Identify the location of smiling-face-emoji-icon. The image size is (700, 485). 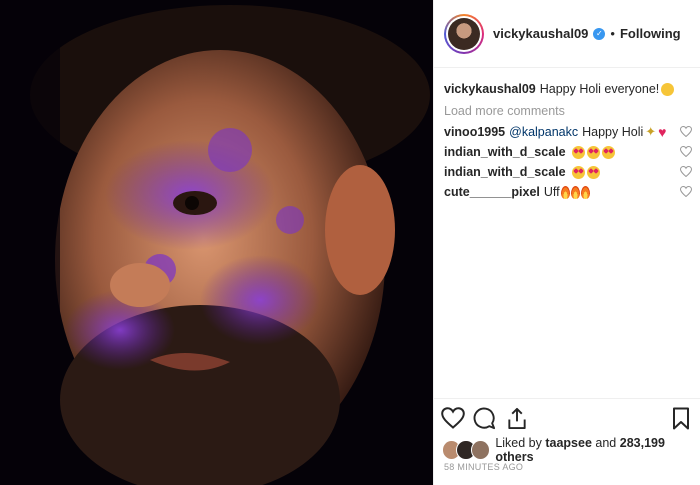
(668, 89).